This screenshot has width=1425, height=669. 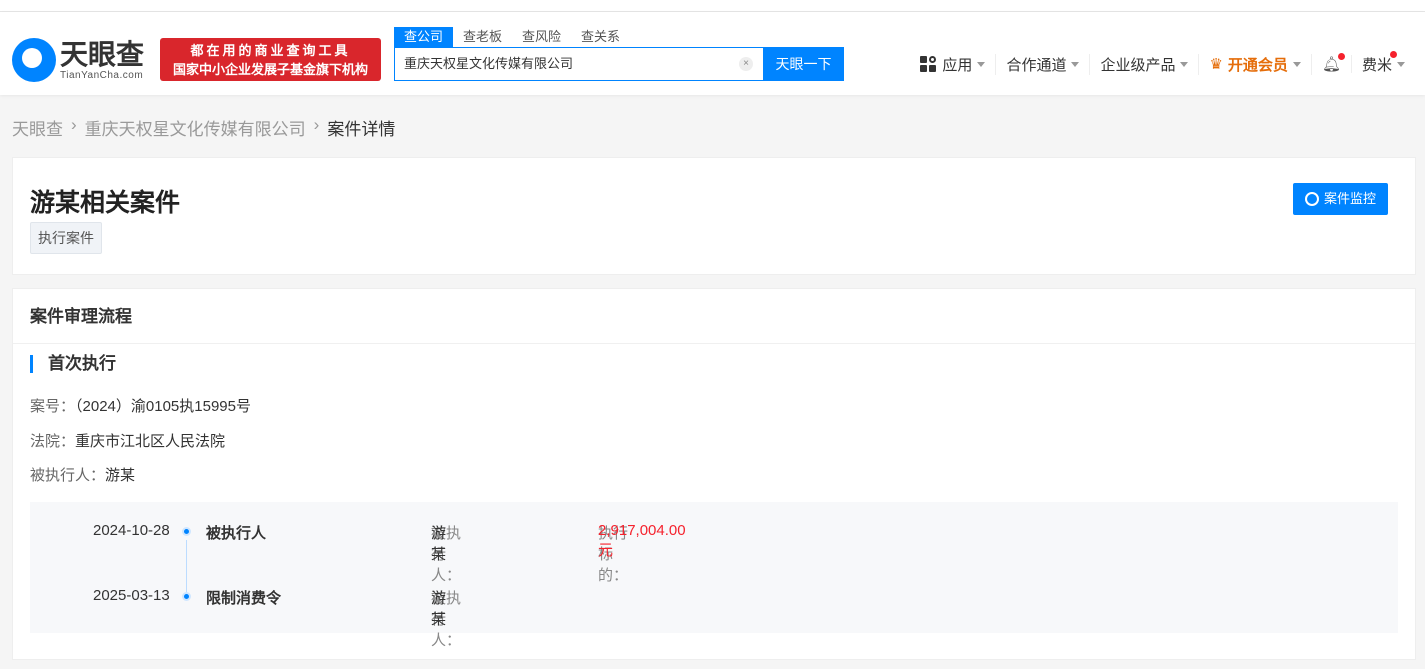 I want to click on amount-value: 2,917,004.00元, so click(x=642, y=540).